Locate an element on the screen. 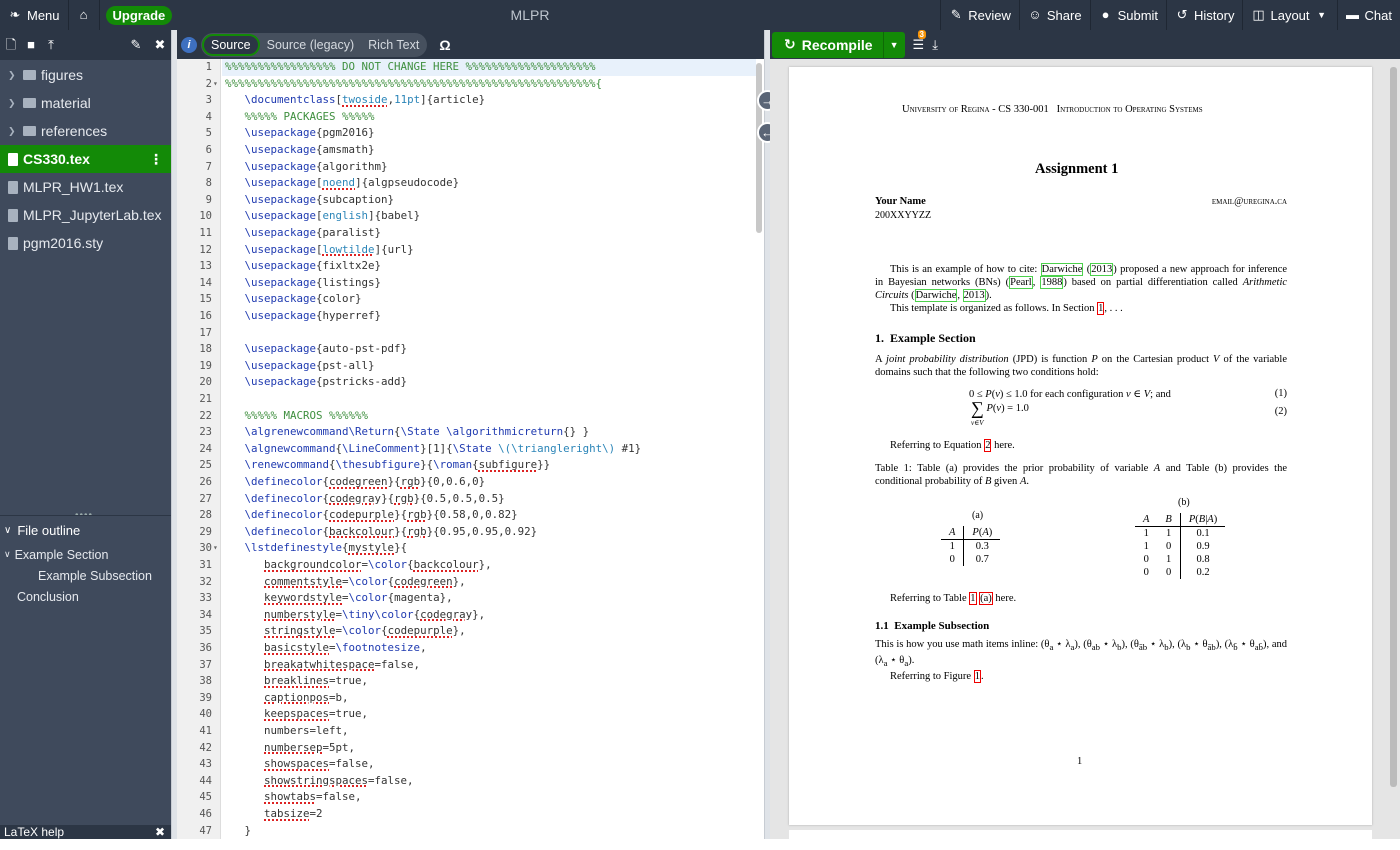 Image resolution: width=1400 pixels, height=850 pixels. code-line: keywordstyle=\color{magenta}, is located at coordinates (339, 598).